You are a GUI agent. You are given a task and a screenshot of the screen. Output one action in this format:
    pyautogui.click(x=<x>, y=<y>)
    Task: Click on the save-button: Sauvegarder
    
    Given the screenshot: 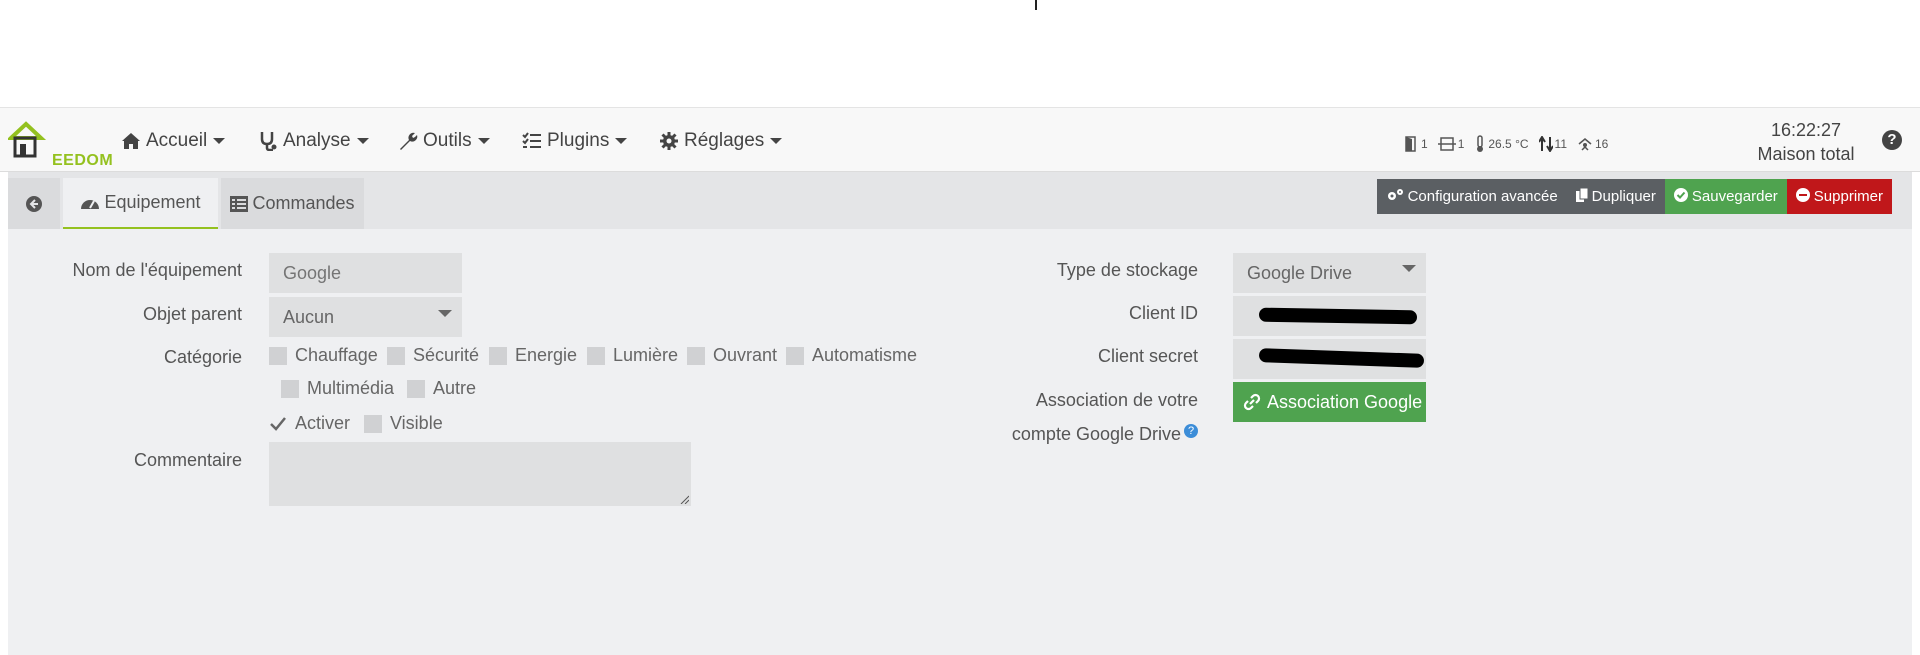 What is the action you would take?
    pyautogui.click(x=1725, y=196)
    